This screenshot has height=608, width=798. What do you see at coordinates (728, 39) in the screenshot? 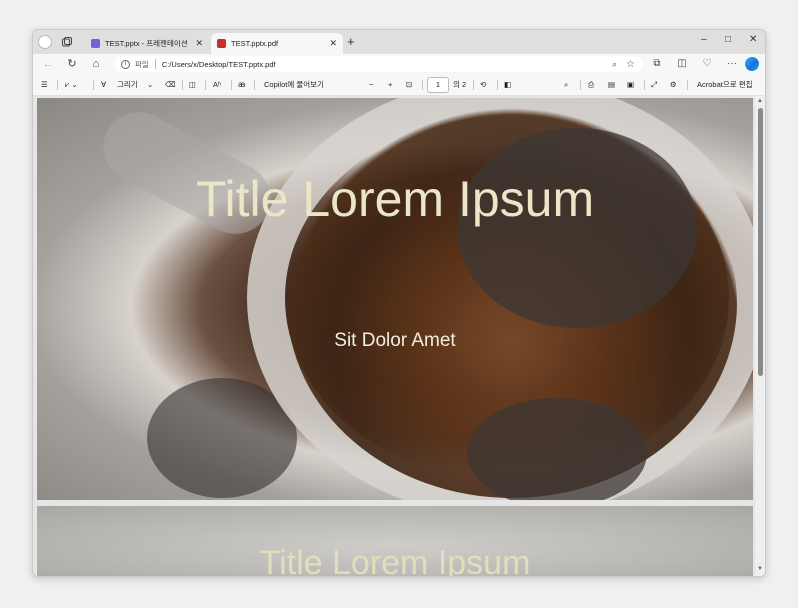
I see `maximize-button: □` at bounding box center [728, 39].